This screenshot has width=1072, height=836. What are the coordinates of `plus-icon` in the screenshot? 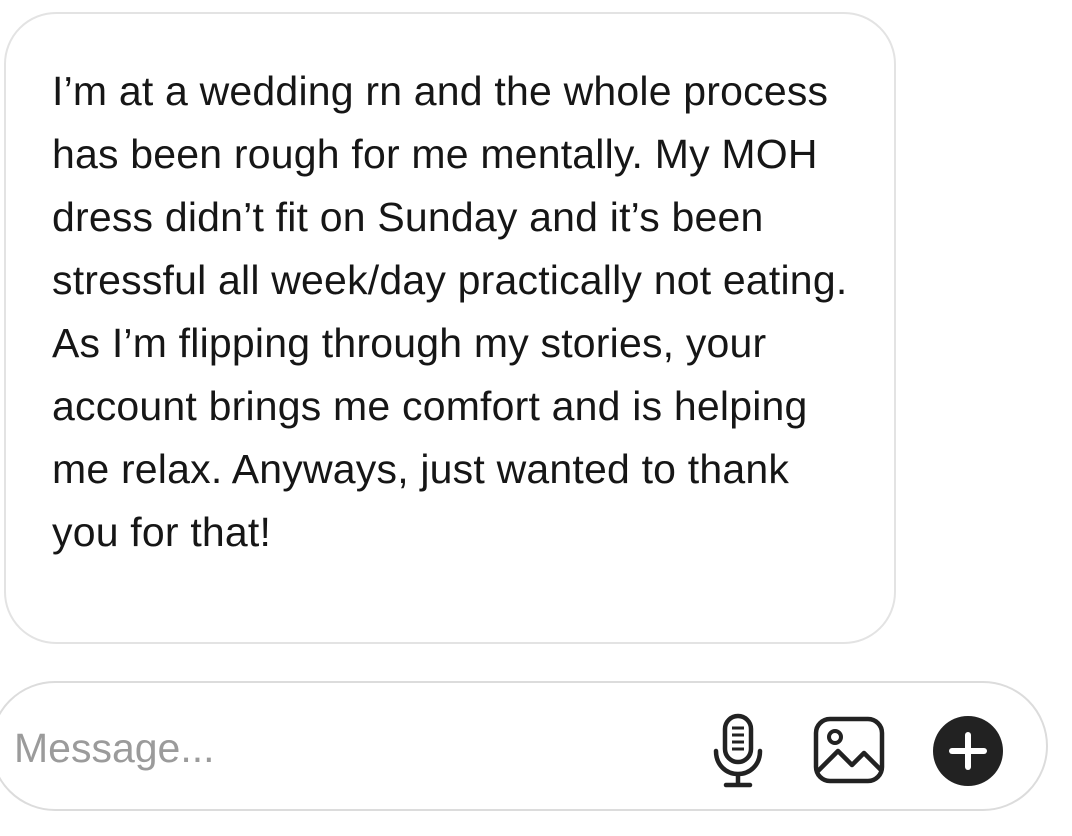 It's located at (968, 751).